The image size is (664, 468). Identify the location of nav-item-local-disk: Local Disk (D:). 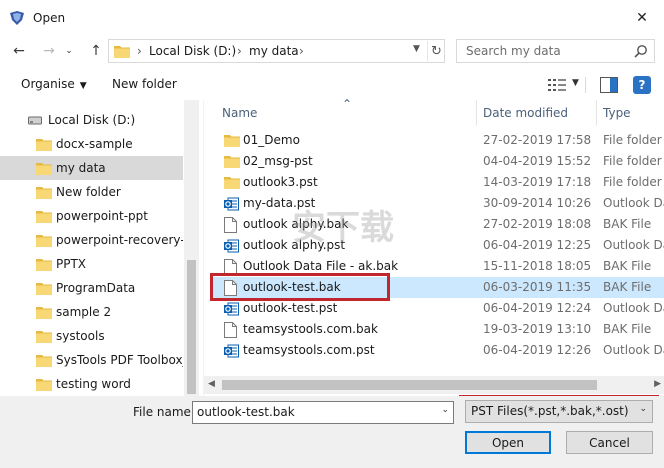
(91, 120).